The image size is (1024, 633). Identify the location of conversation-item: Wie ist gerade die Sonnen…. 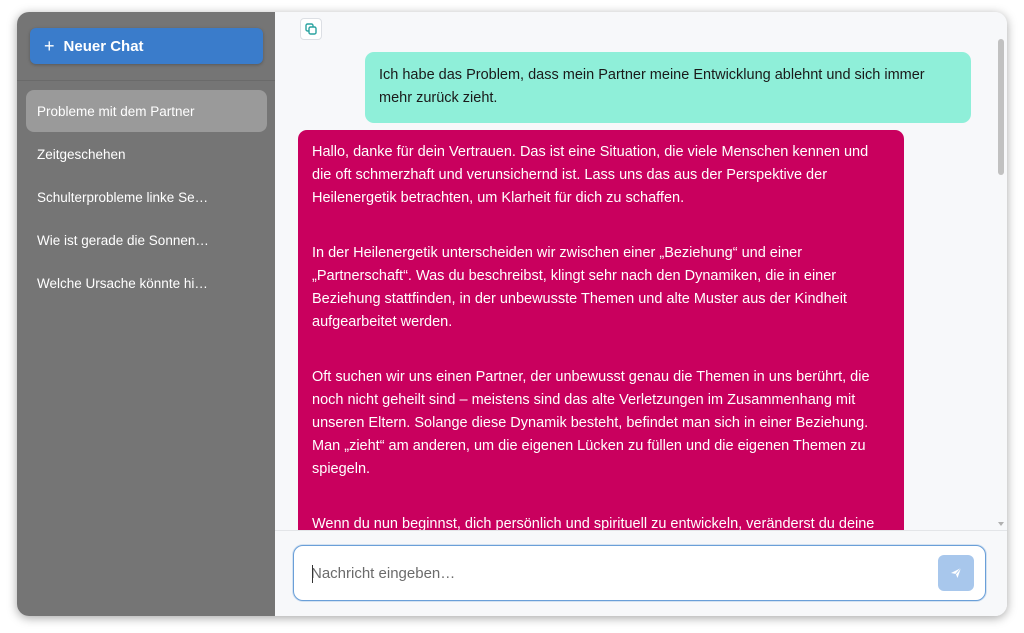
(146, 240).